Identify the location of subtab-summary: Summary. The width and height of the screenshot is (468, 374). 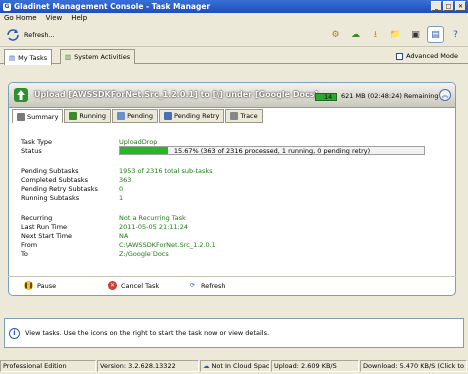
(38, 116).